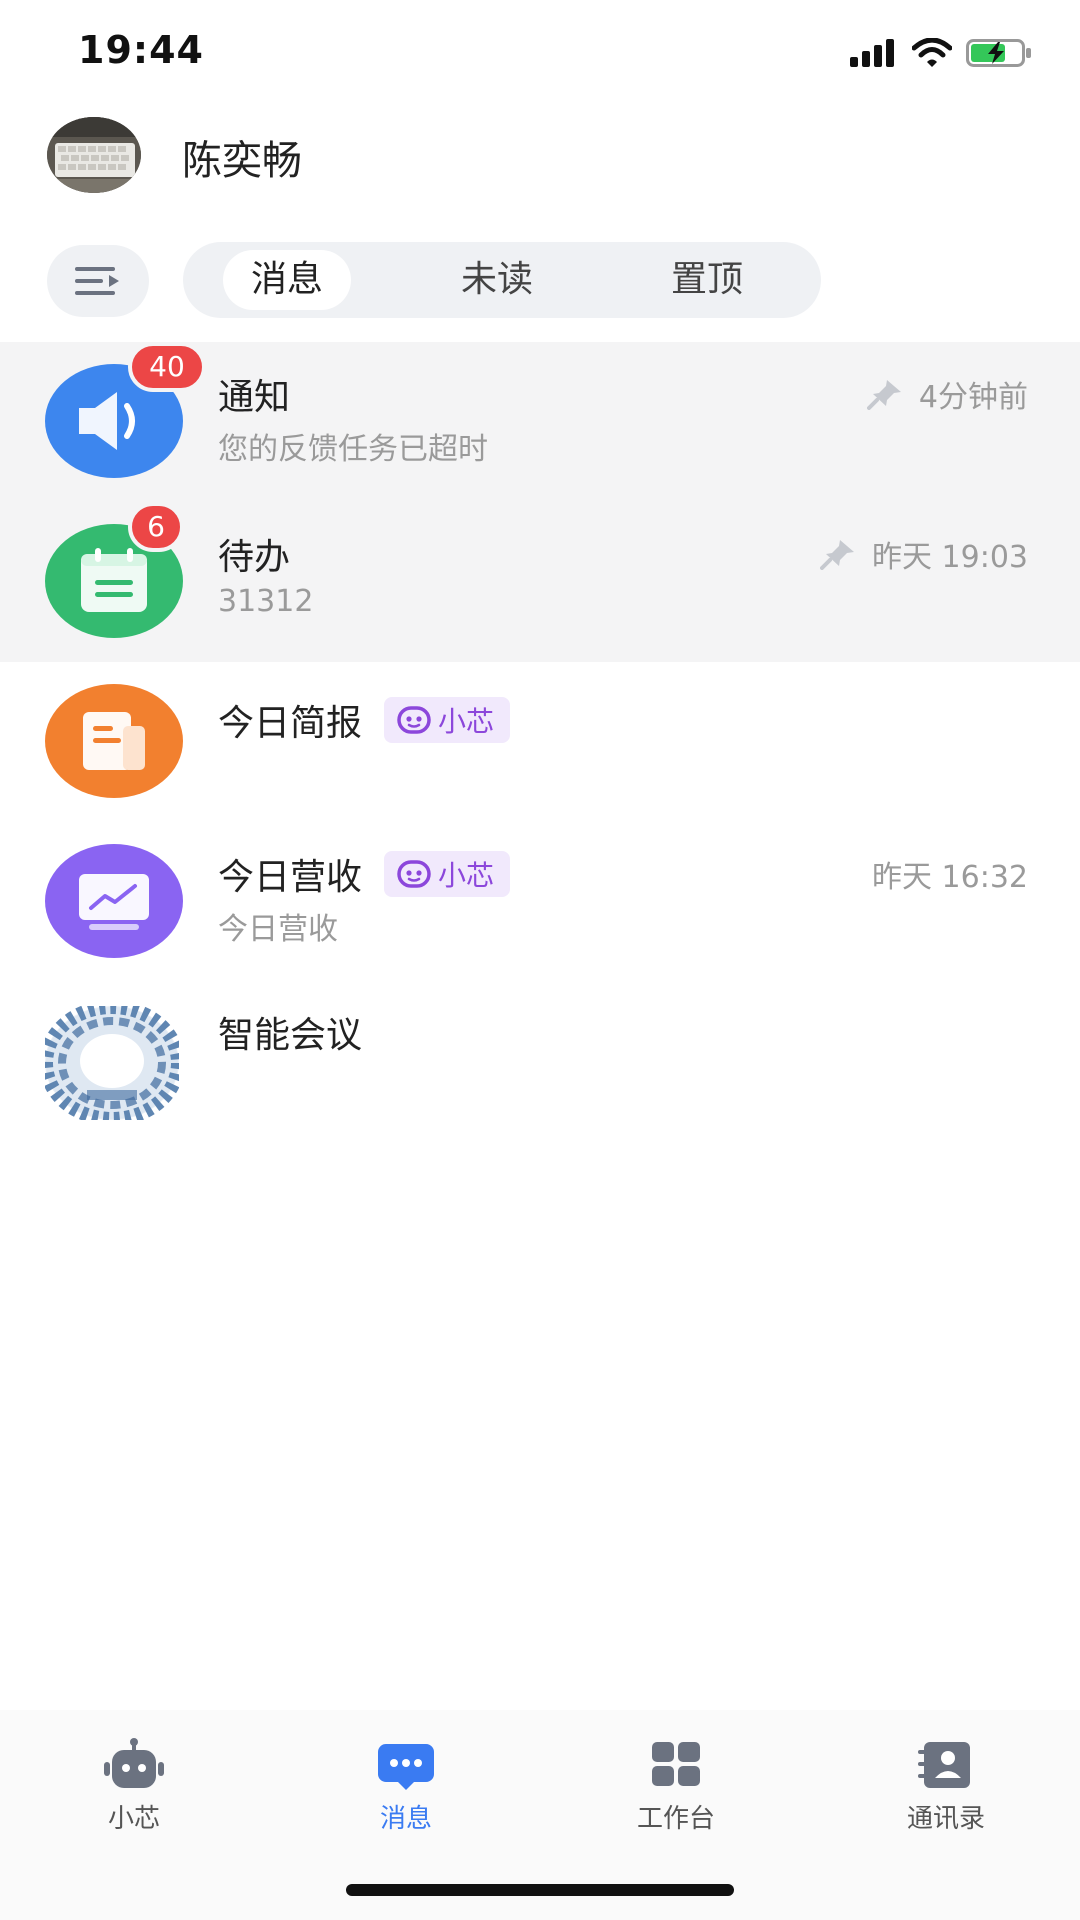  I want to click on status-icons, so click(942, 53).